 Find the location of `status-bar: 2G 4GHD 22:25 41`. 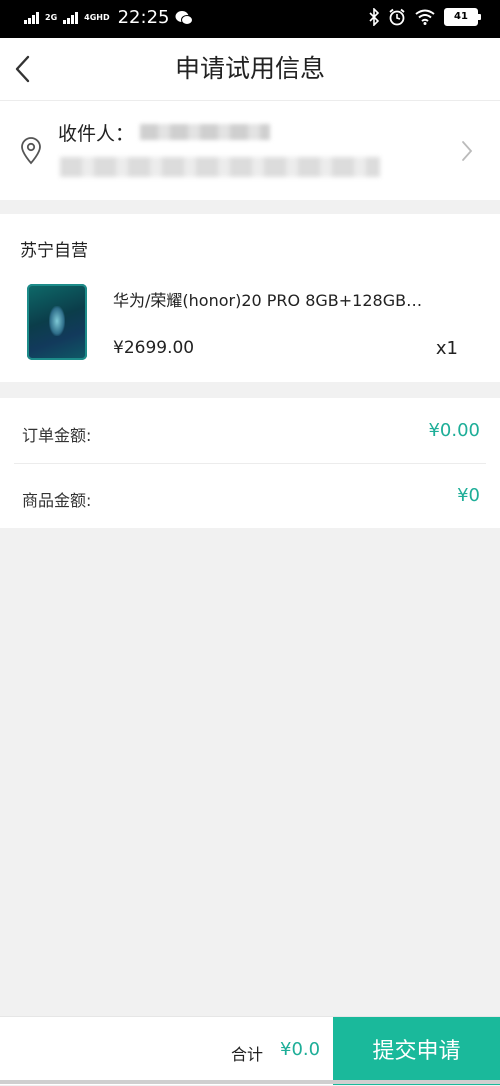

status-bar: 2G 4GHD 22:25 41 is located at coordinates (250, 19).